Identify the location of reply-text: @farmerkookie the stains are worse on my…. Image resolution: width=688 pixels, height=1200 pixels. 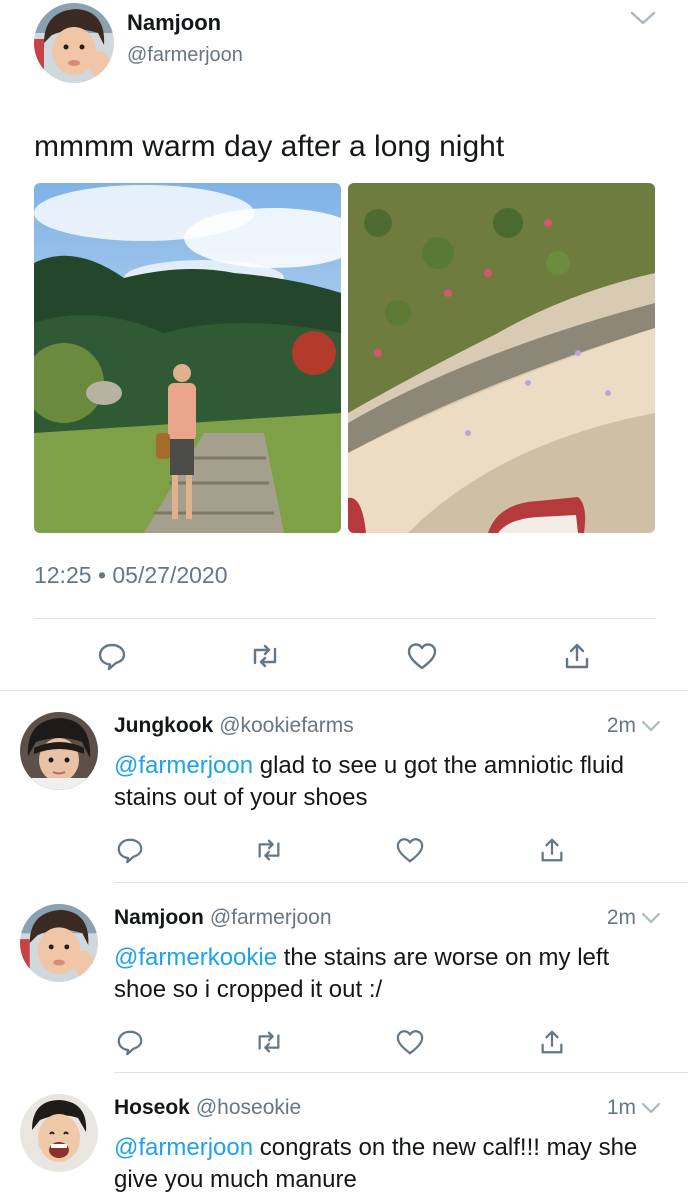
(384, 974).